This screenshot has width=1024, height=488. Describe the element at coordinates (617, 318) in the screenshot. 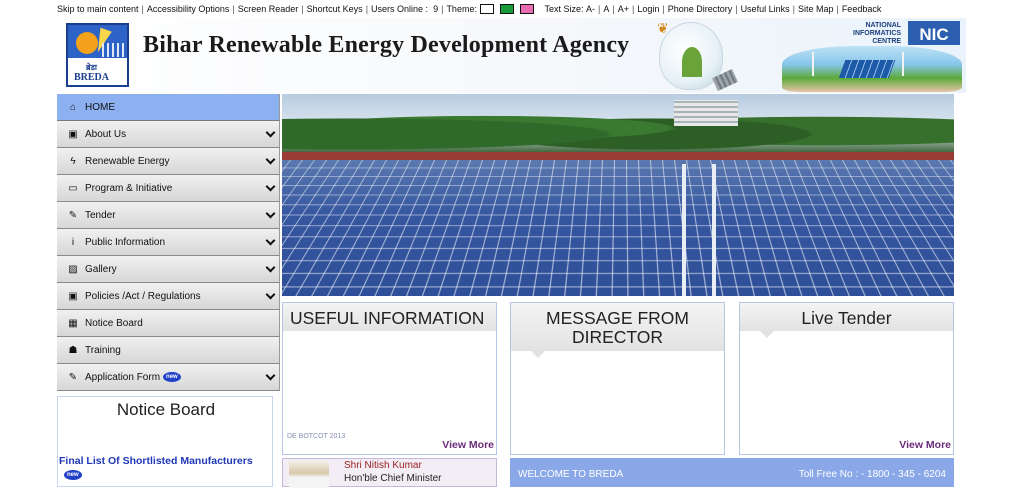

I see `director-title-line-1: MESSAGE FROM` at that location.